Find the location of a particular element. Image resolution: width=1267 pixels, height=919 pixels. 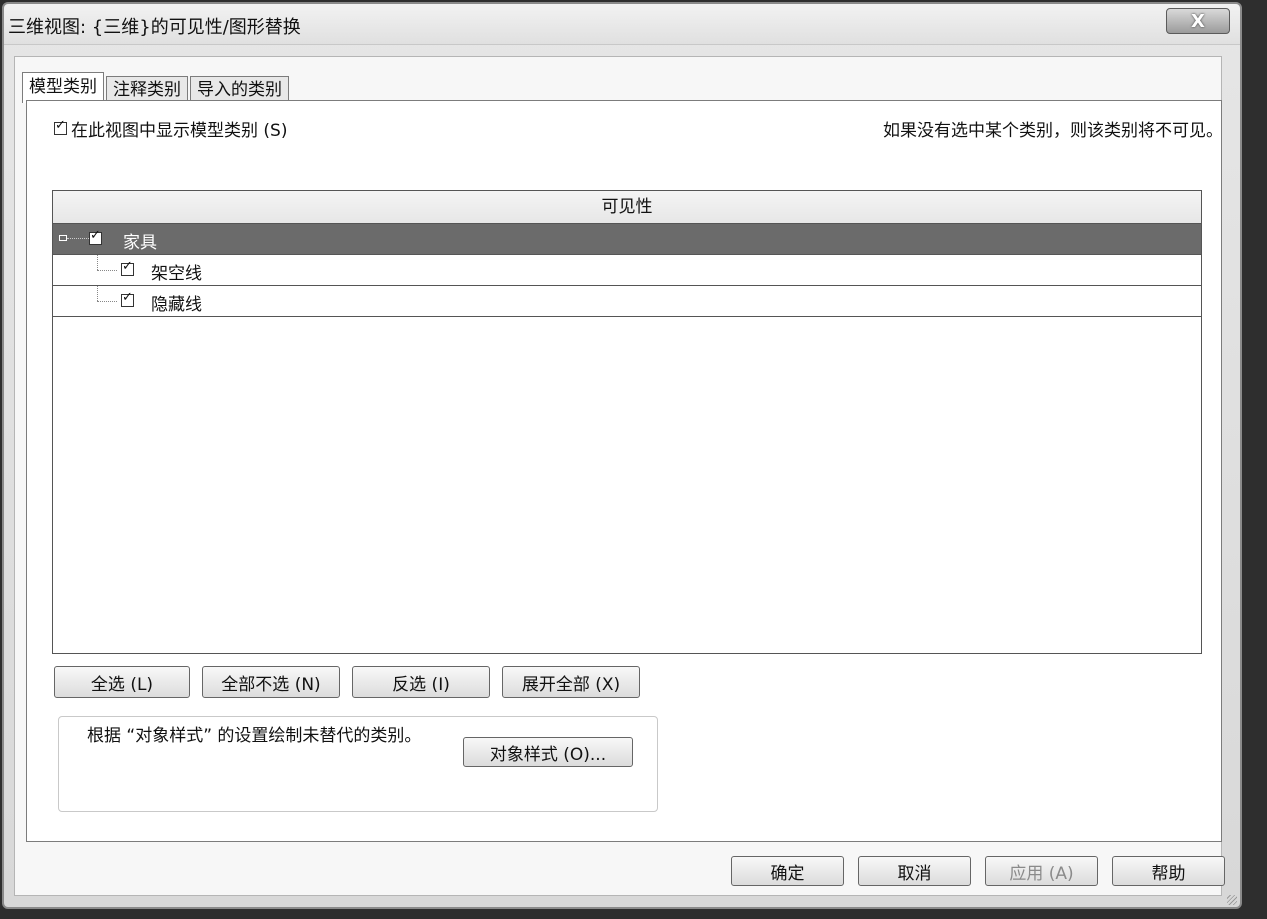

info-text: 如果没有选中某个类别，则该类别将不可见。 is located at coordinates (1053, 131).